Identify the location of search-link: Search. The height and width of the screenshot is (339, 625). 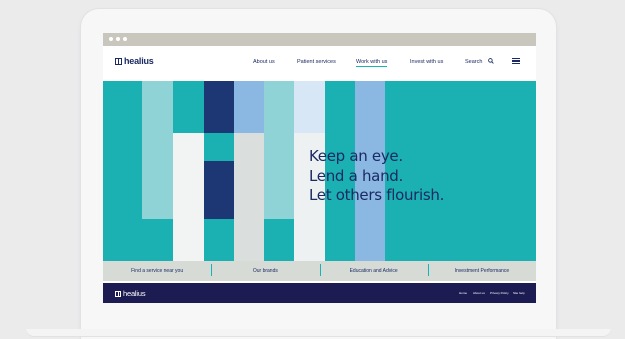
(473, 62).